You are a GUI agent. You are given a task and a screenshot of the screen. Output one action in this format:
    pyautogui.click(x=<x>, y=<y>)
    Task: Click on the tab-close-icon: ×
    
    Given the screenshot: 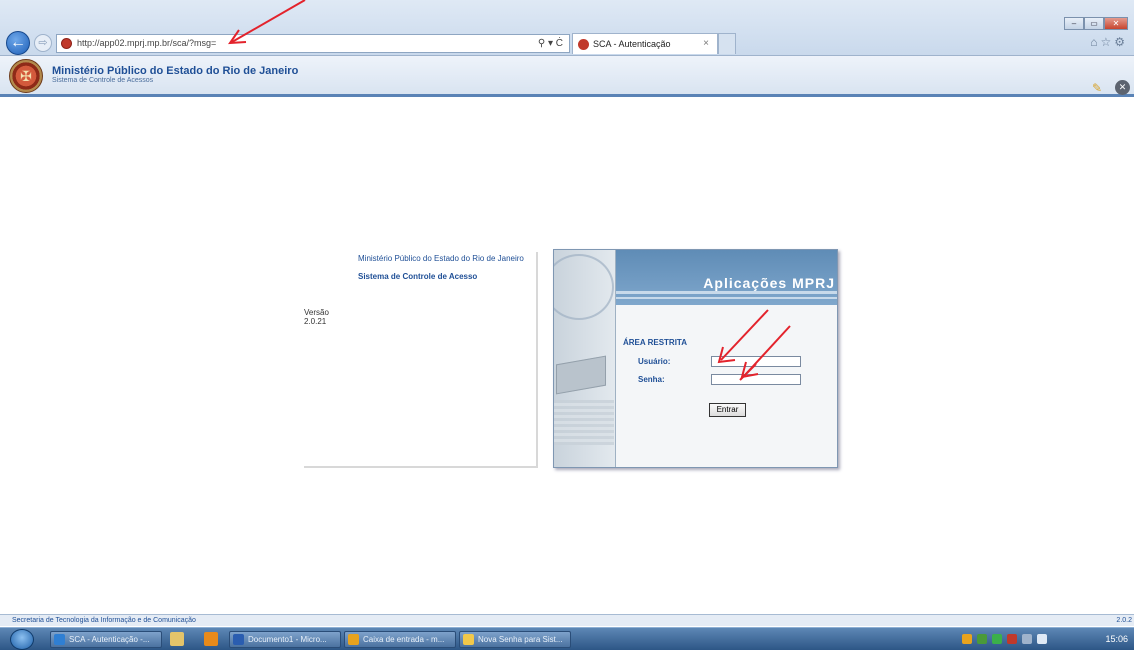 What is the action you would take?
    pyautogui.click(x=706, y=44)
    